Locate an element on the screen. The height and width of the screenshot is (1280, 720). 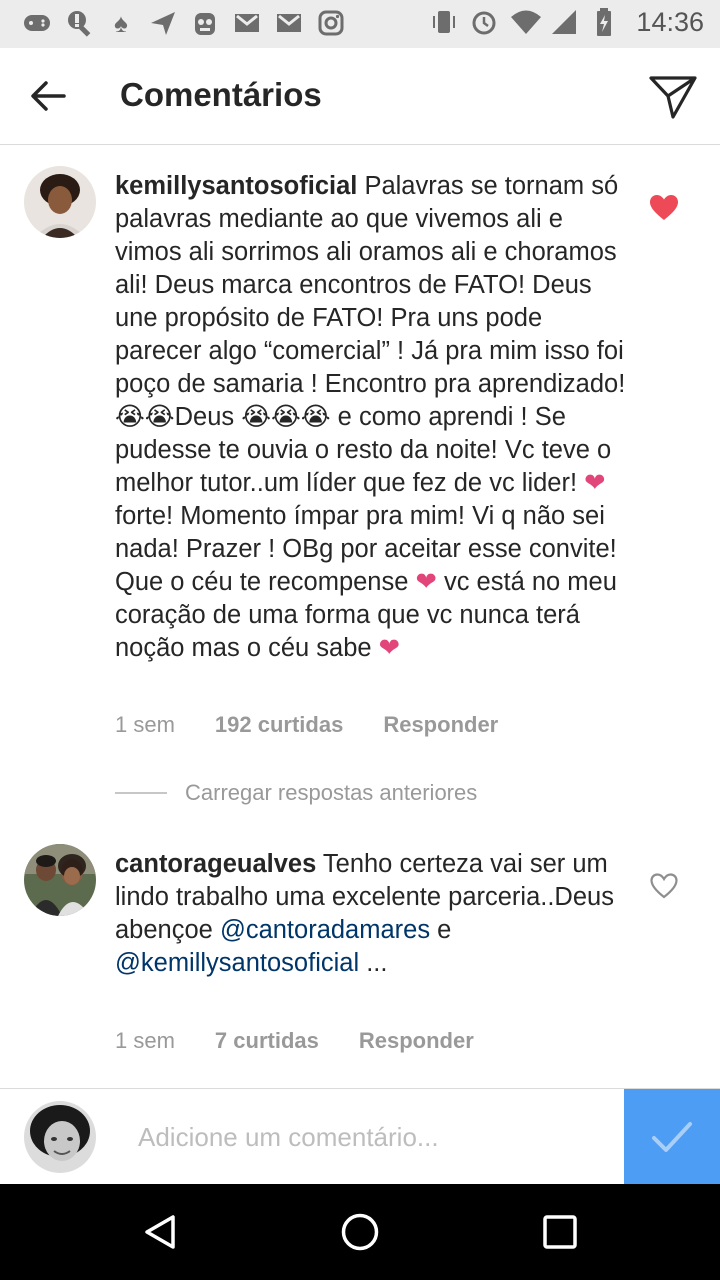
back-button is located at coordinates (48, 96).